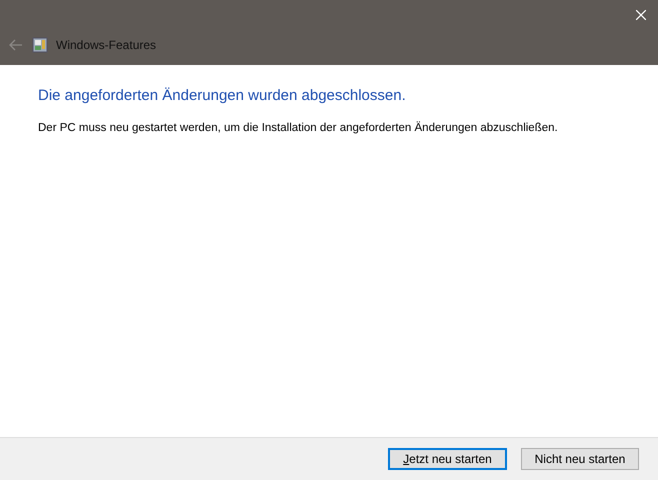 The width and height of the screenshot is (658, 480). What do you see at coordinates (298, 128) in the screenshot?
I see `message-text: Der PC muss neu gestartet werden, um die Installation der angeforderten Änderungen abzuschließen.` at bounding box center [298, 128].